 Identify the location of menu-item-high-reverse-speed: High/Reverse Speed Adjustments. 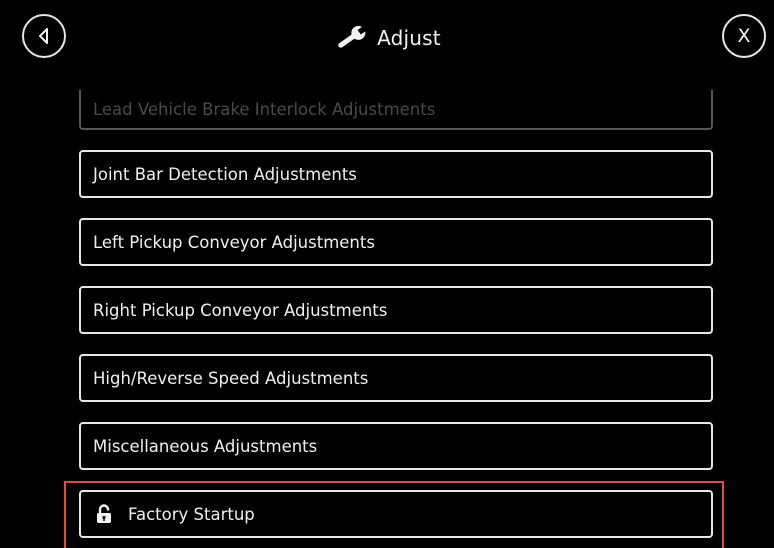
(396, 378).